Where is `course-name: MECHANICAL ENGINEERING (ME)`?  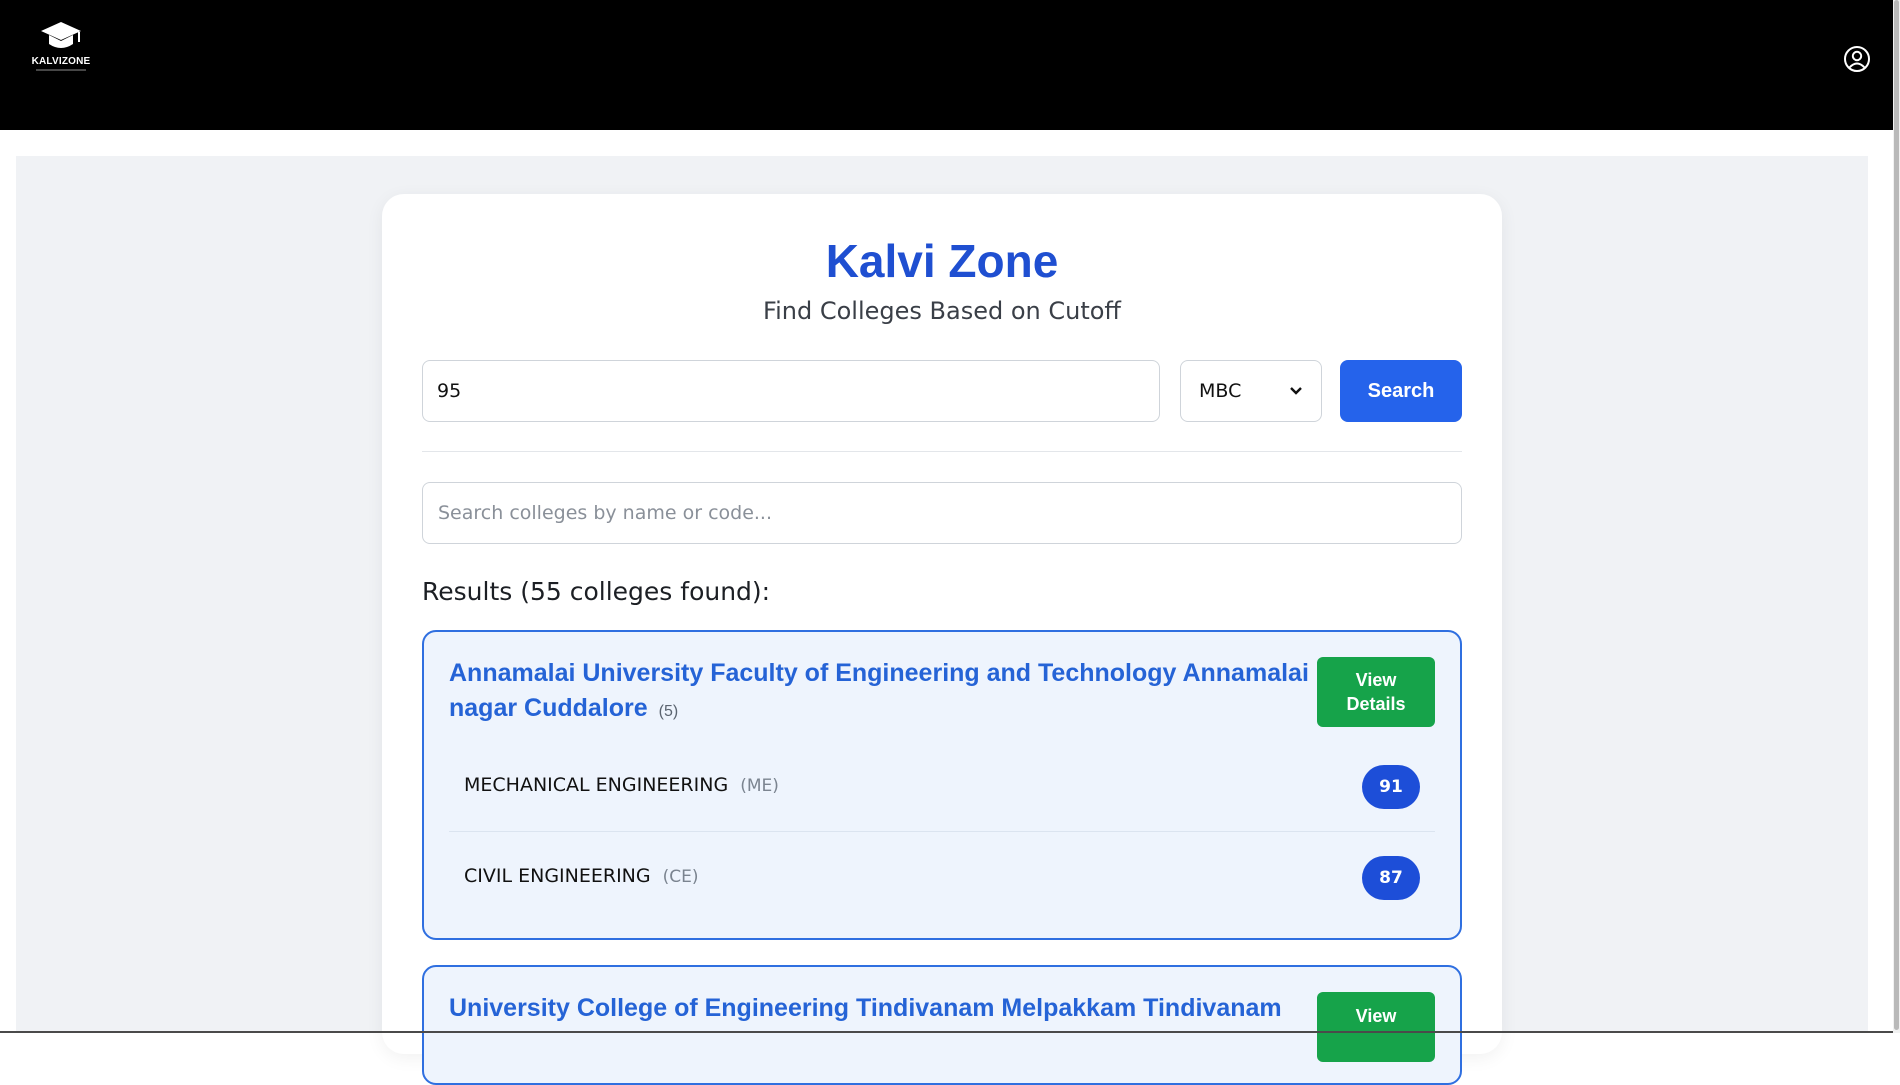
course-name: MECHANICAL ENGINEERING (ME) is located at coordinates (621, 785).